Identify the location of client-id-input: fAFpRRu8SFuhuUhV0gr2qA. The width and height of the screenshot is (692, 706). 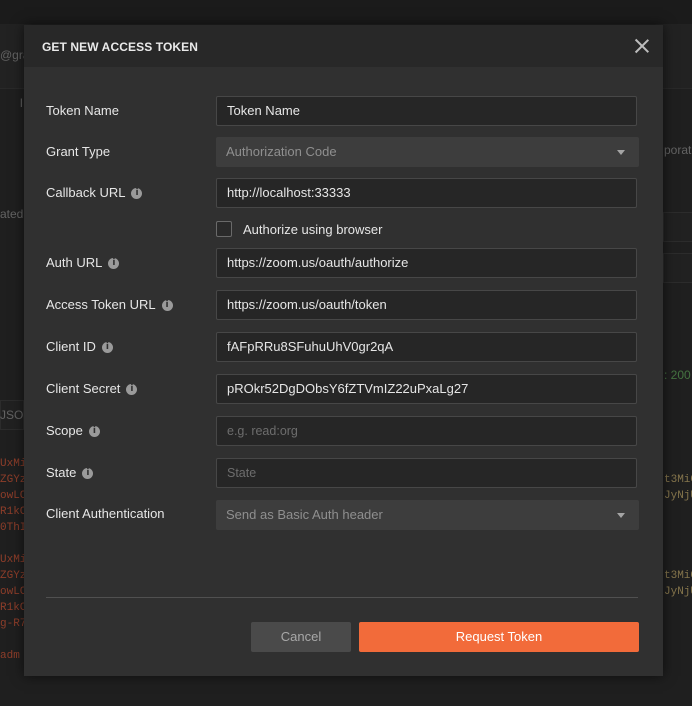
(426, 347).